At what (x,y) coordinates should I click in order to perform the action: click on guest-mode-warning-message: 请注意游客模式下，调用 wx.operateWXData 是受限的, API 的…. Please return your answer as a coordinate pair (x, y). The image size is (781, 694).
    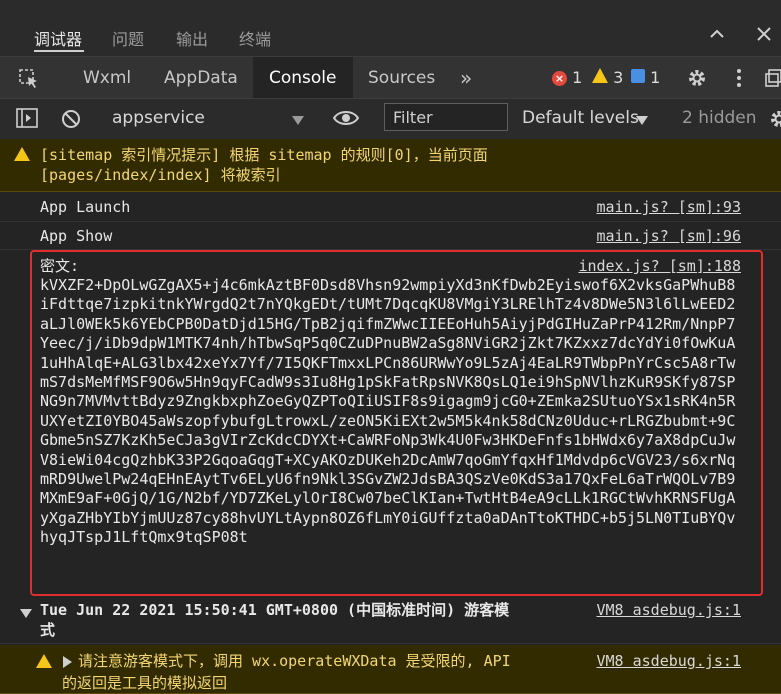
    Looking at the image, I should click on (390, 669).